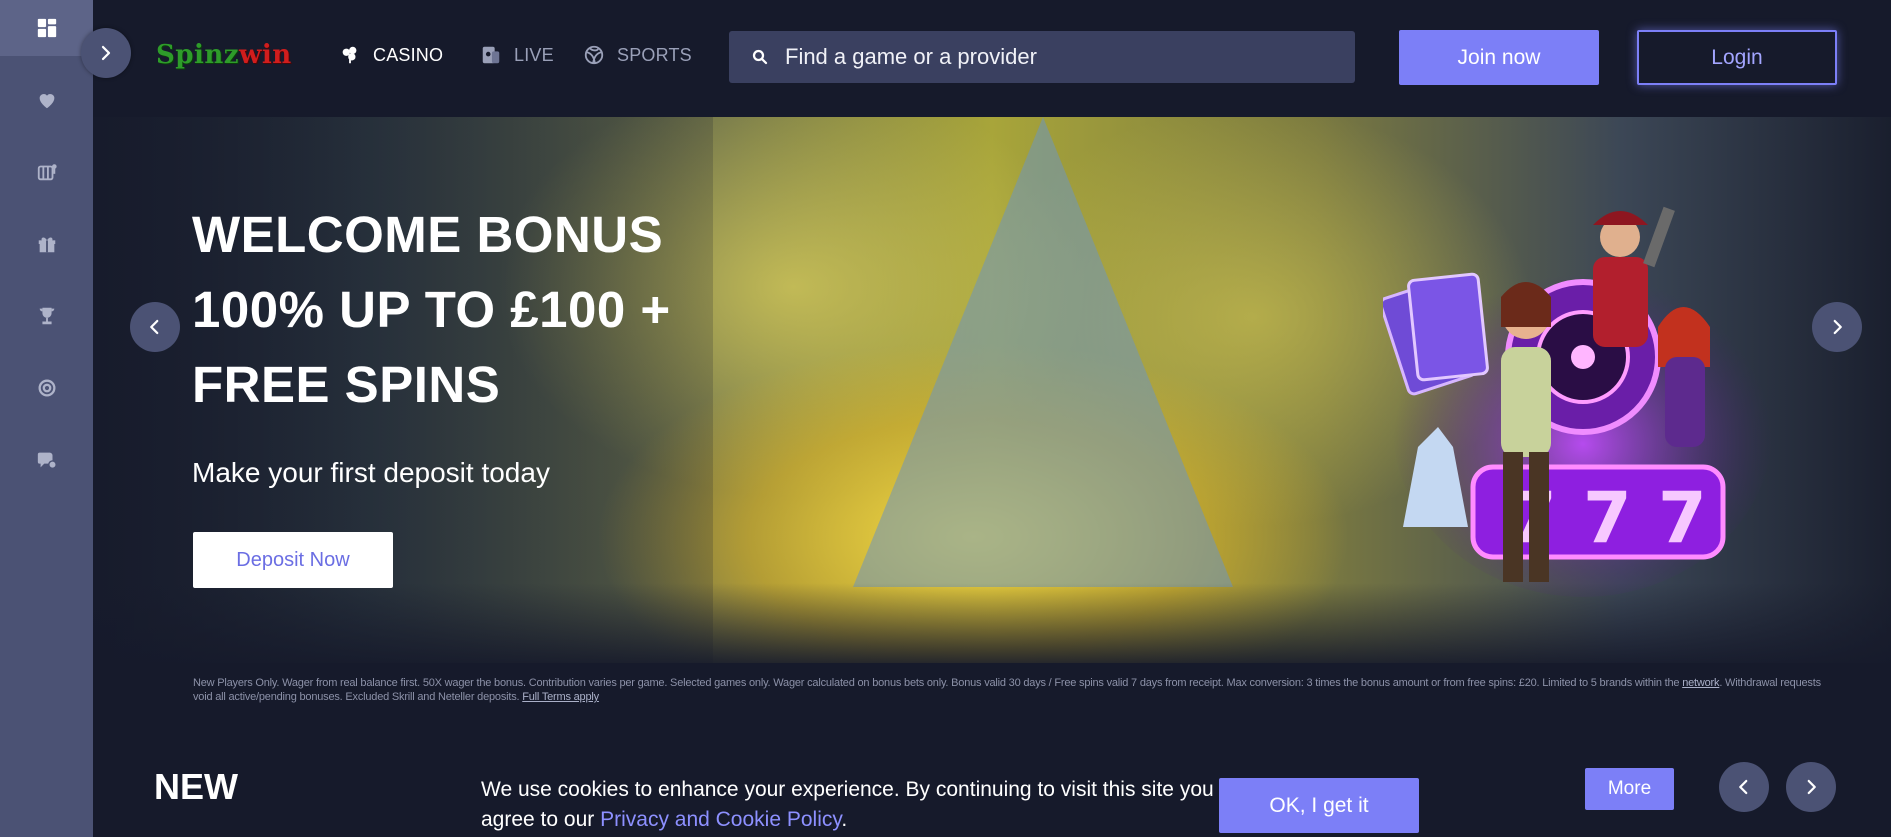 Image resolution: width=1891 pixels, height=837 pixels. I want to click on search-icon, so click(760, 57).